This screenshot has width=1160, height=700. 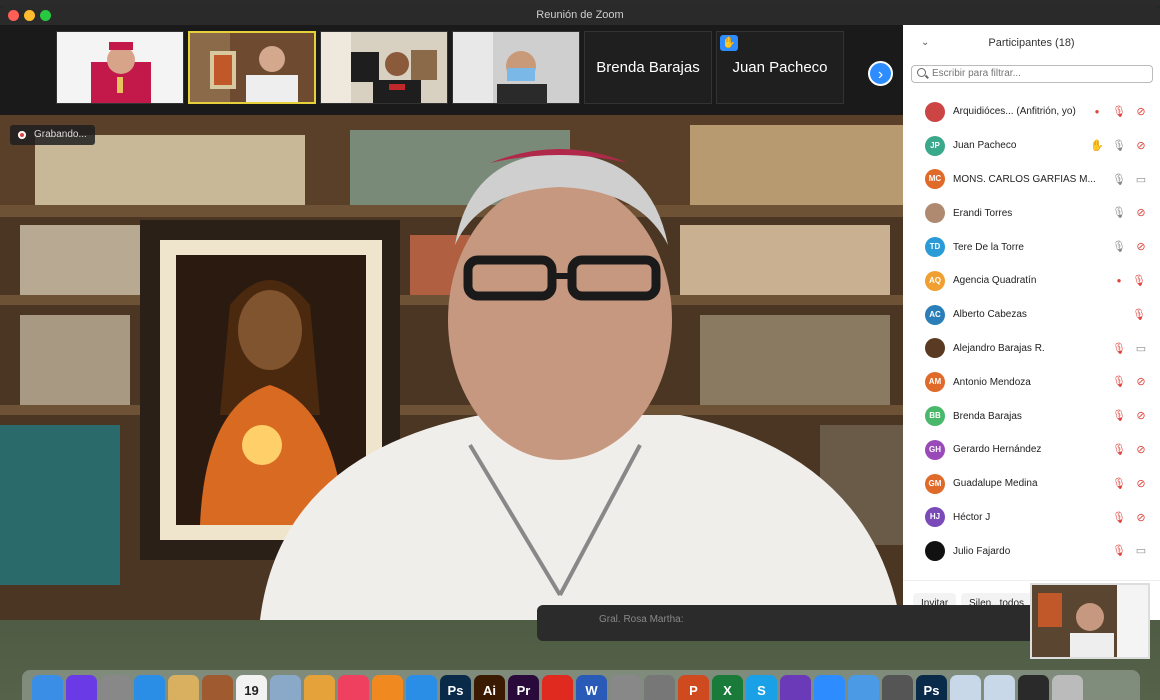 I want to click on acrobat-icon, so click(x=557, y=687).